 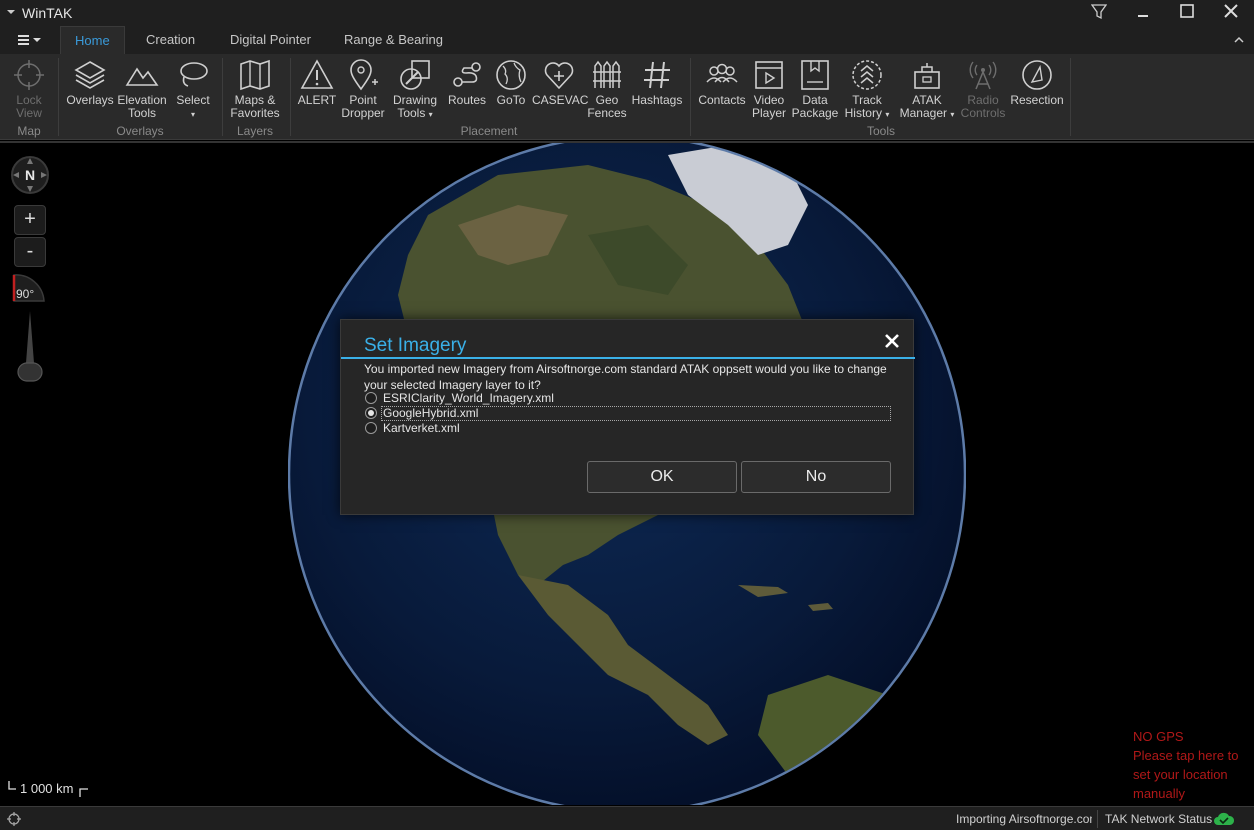 I want to click on overlays-button: Overlays, so click(x=90, y=90).